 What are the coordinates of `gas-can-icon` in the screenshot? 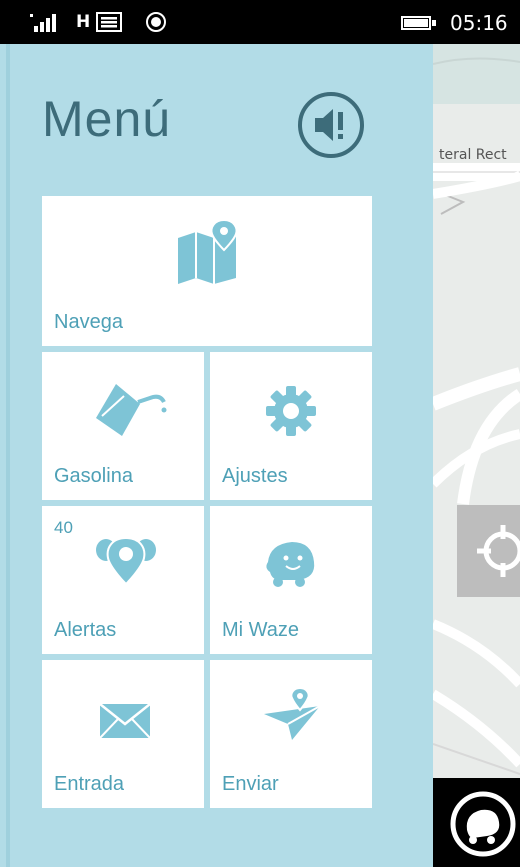 It's located at (132, 412).